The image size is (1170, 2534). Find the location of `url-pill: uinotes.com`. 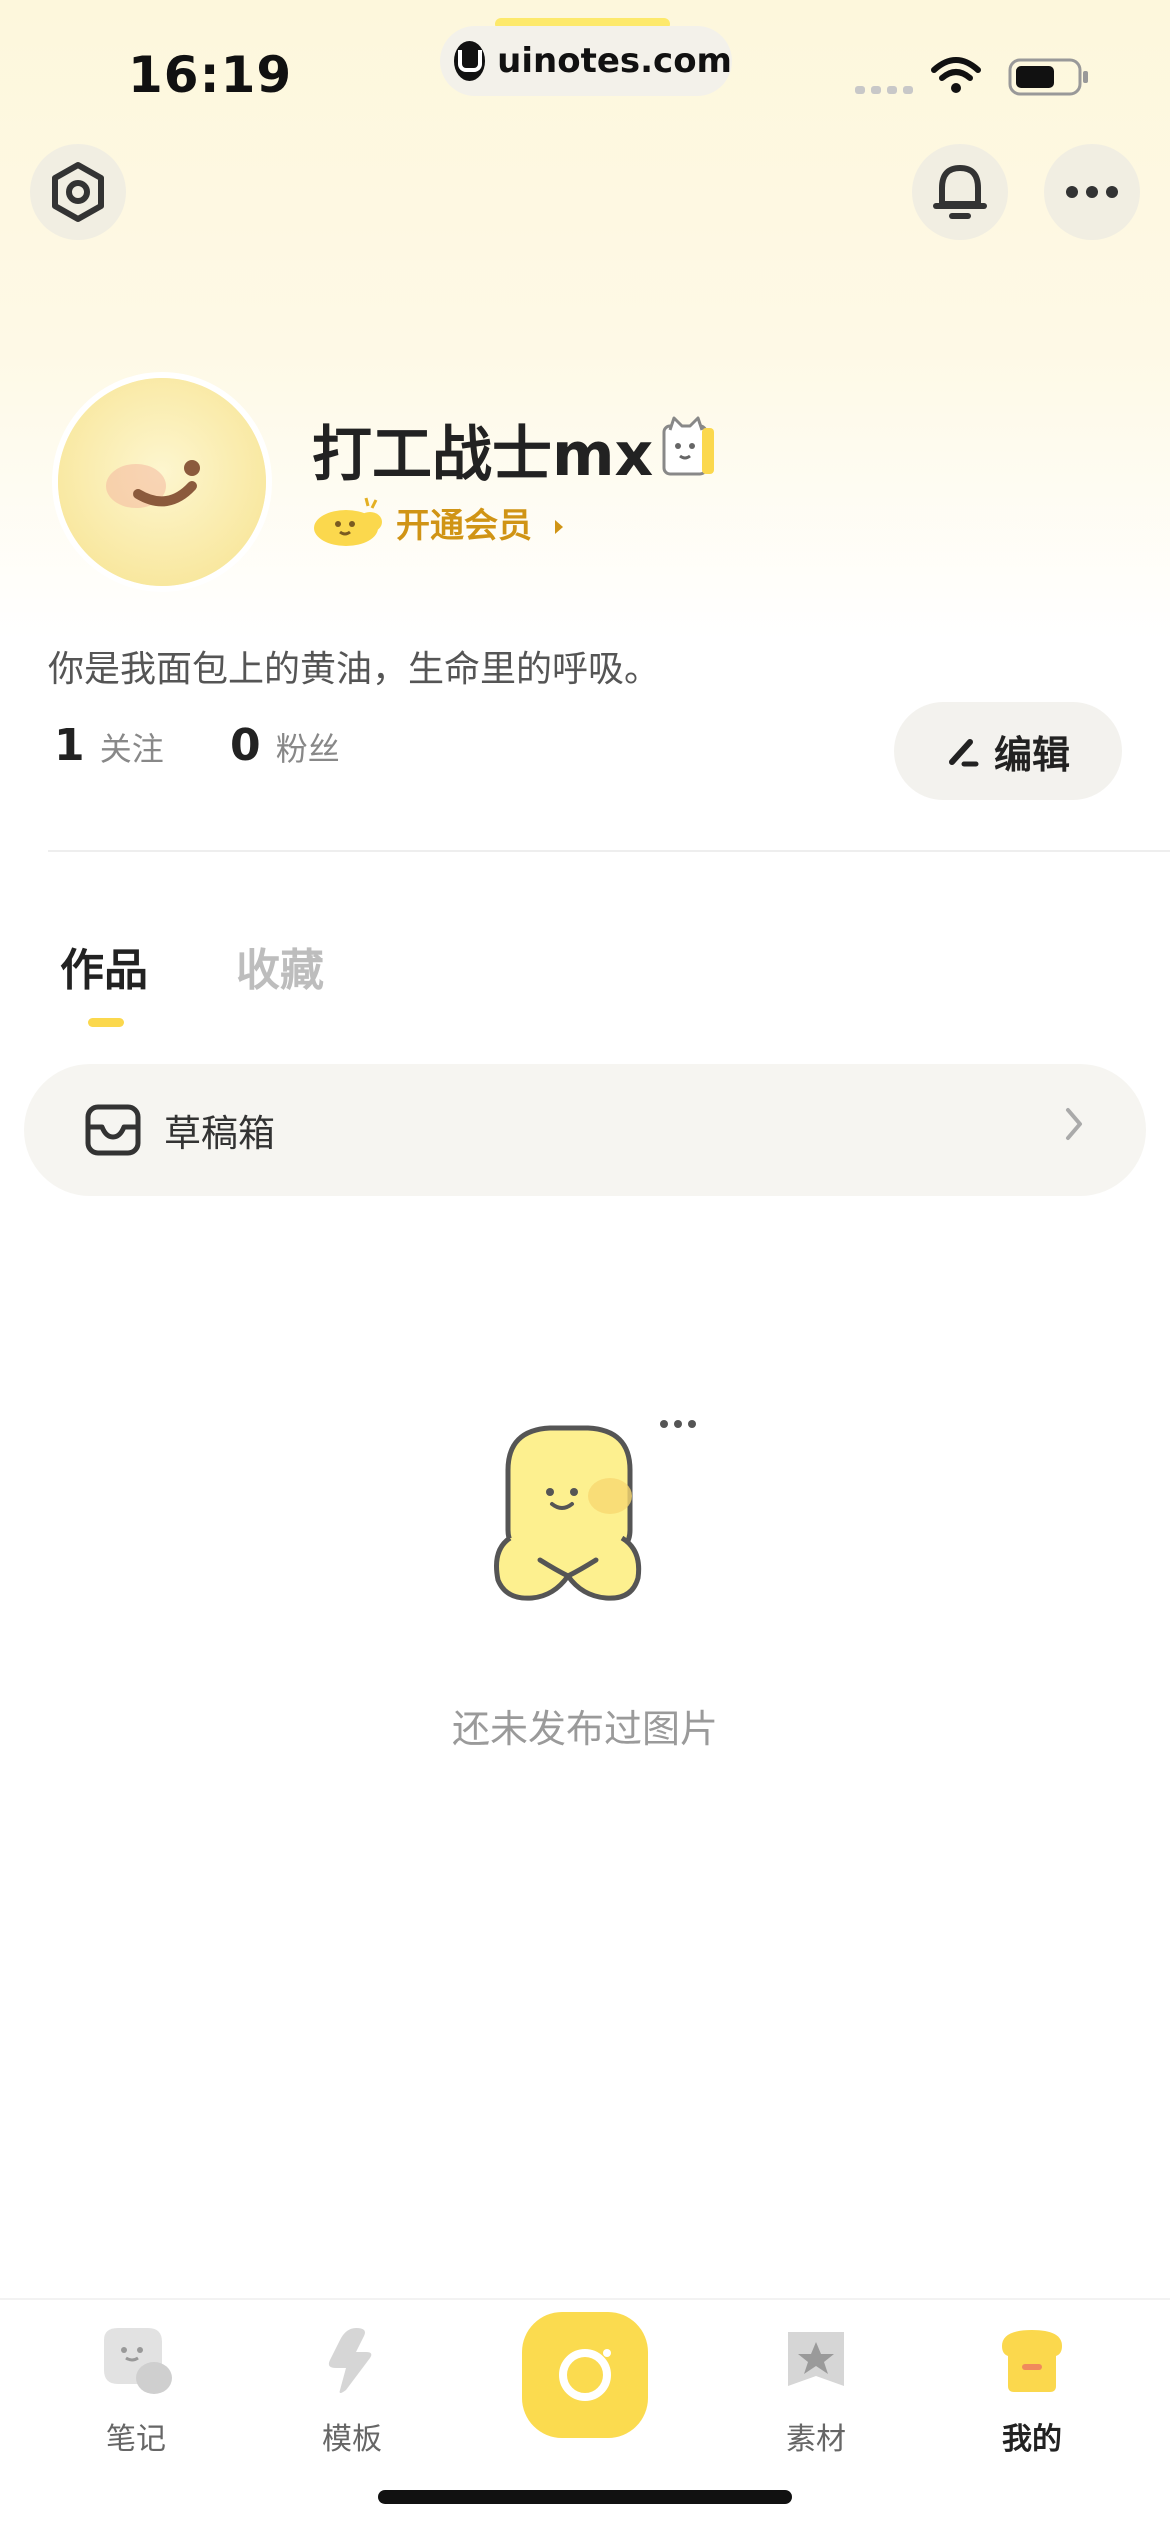

url-pill: uinotes.com is located at coordinates (586, 61).